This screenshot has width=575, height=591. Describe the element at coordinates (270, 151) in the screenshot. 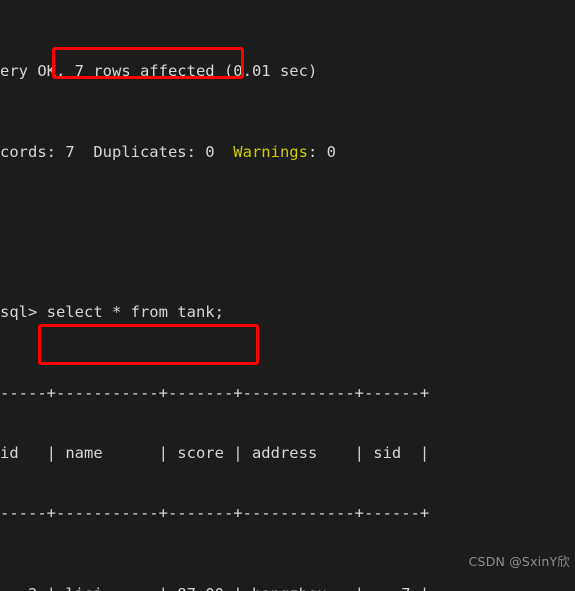

I see `warnings-label: Warnings` at that location.